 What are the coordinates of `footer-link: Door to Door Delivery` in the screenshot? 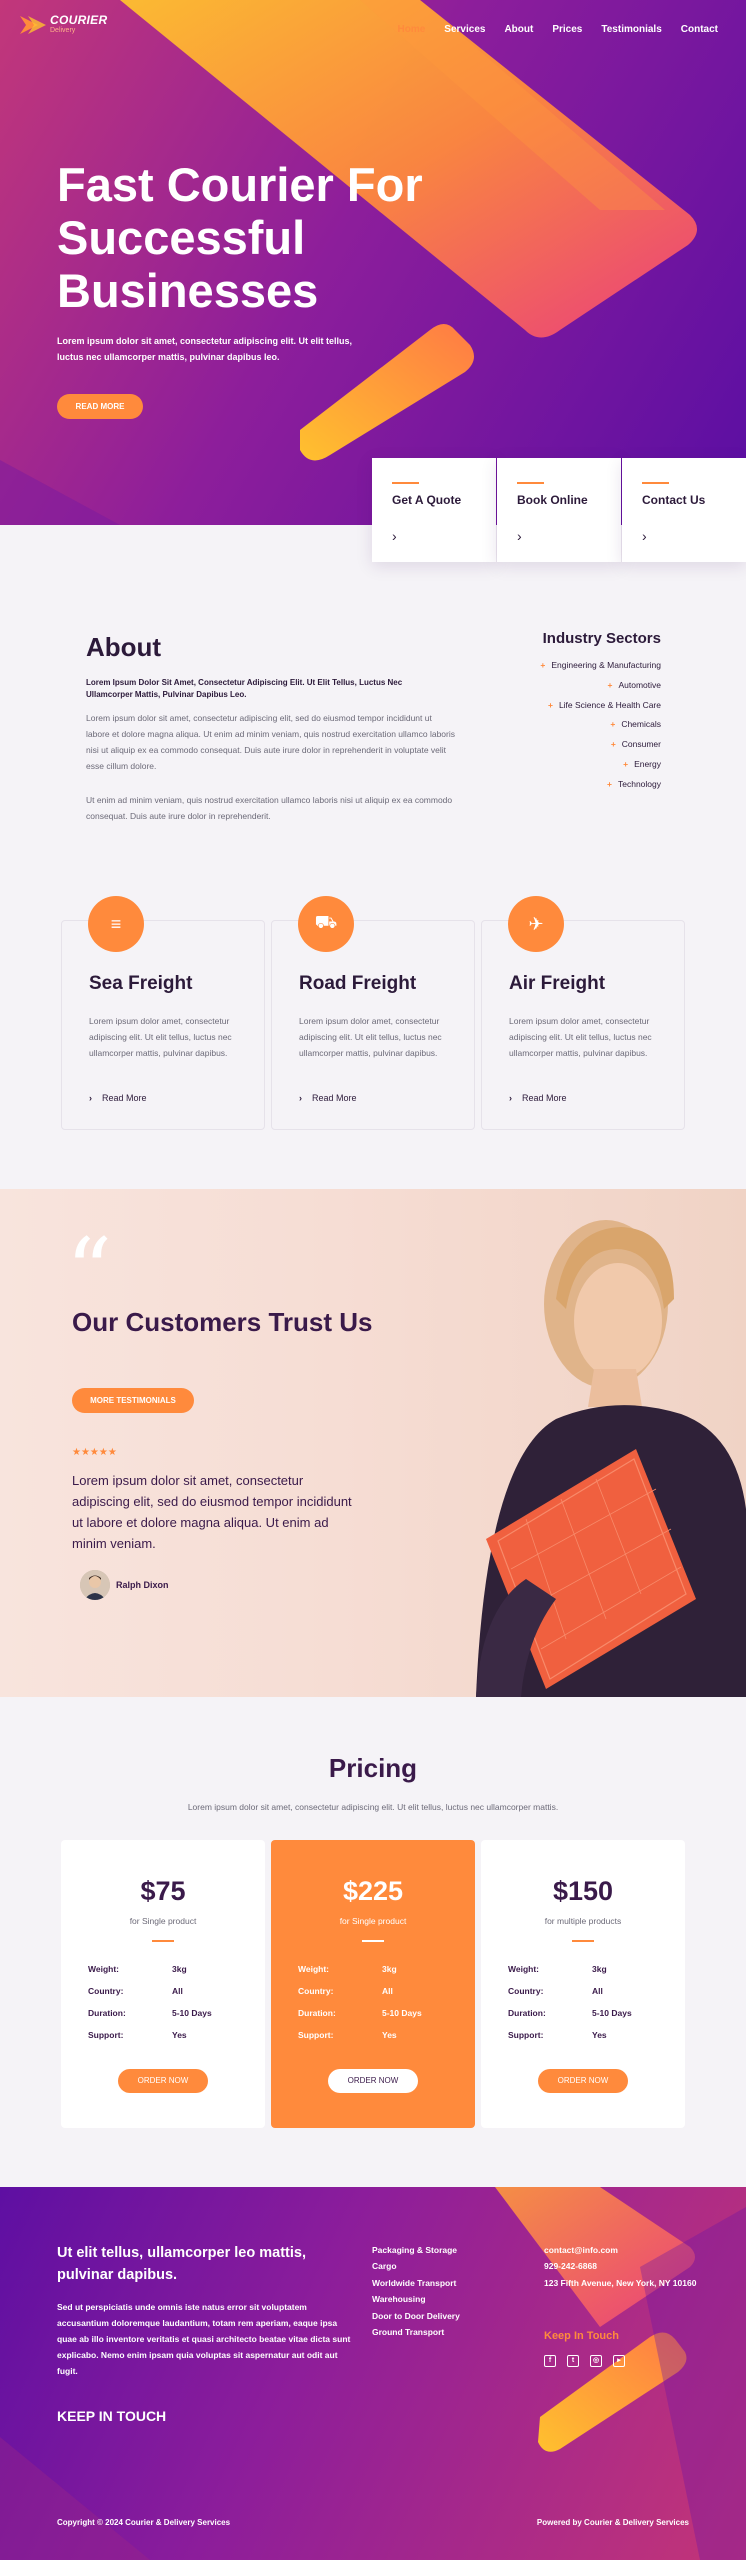 It's located at (416, 2316).